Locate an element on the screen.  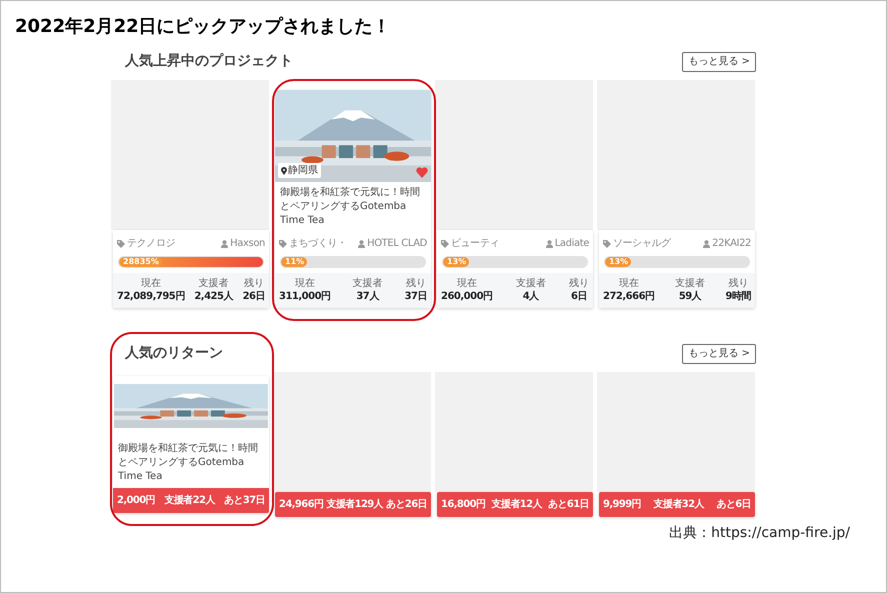
stat-value: 4人 is located at coordinates (531, 296).